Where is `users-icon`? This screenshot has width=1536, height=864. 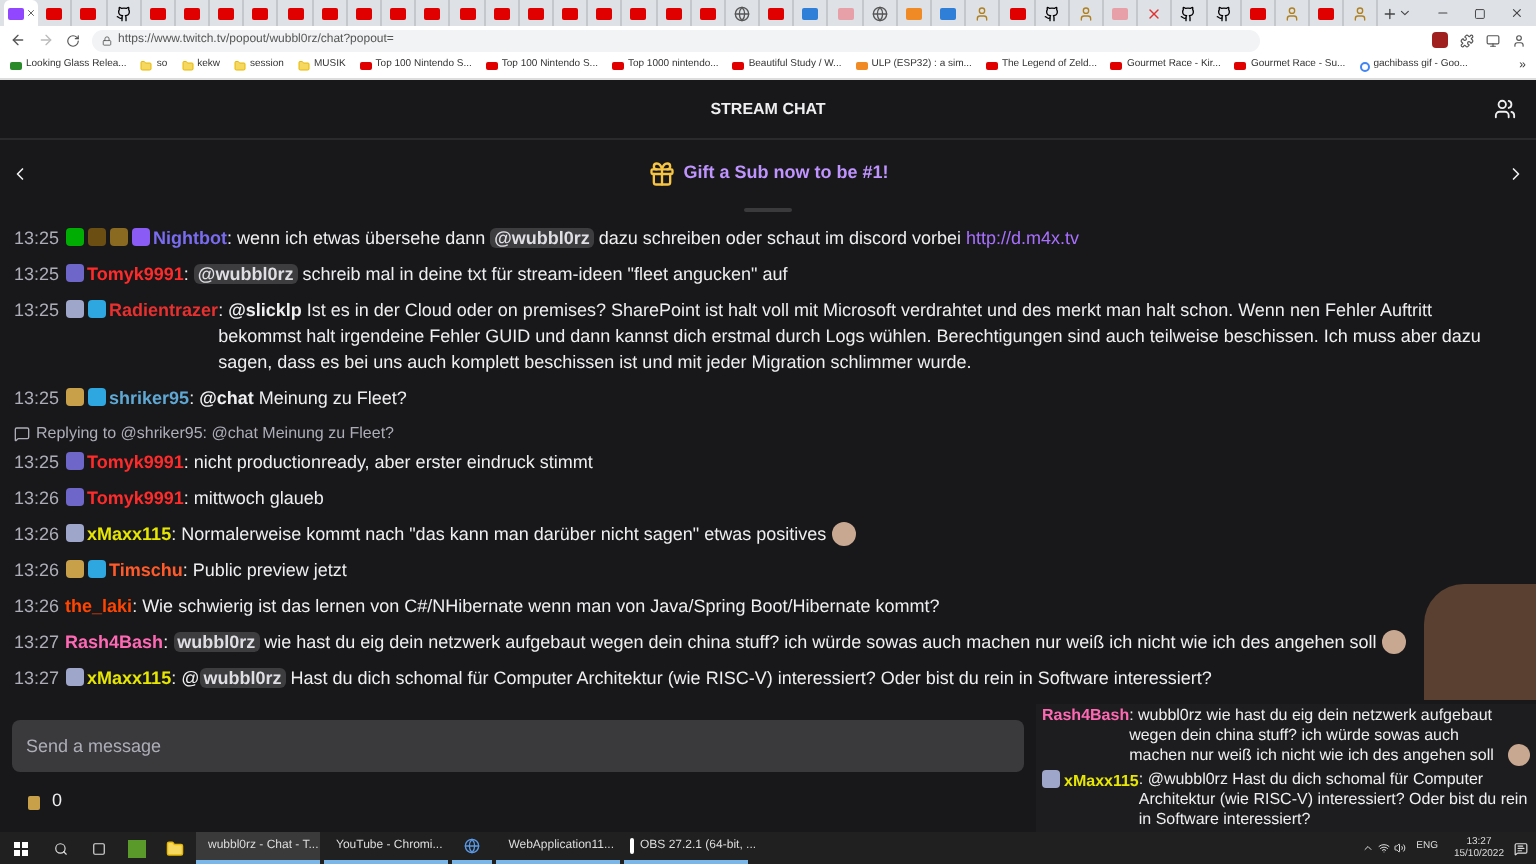 users-icon is located at coordinates (1505, 109).